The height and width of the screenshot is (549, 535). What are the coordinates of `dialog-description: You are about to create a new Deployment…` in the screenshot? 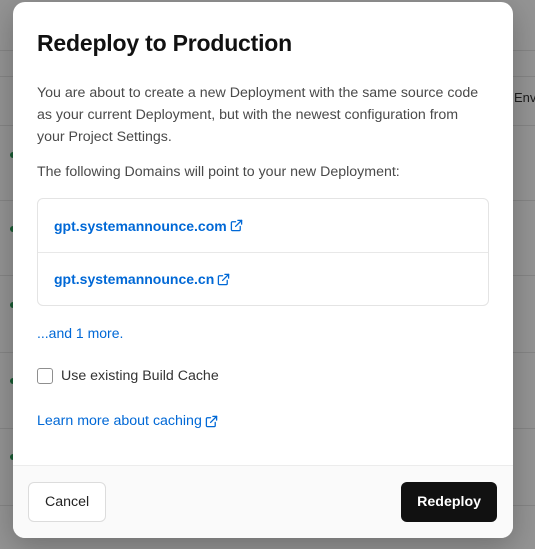 It's located at (258, 115).